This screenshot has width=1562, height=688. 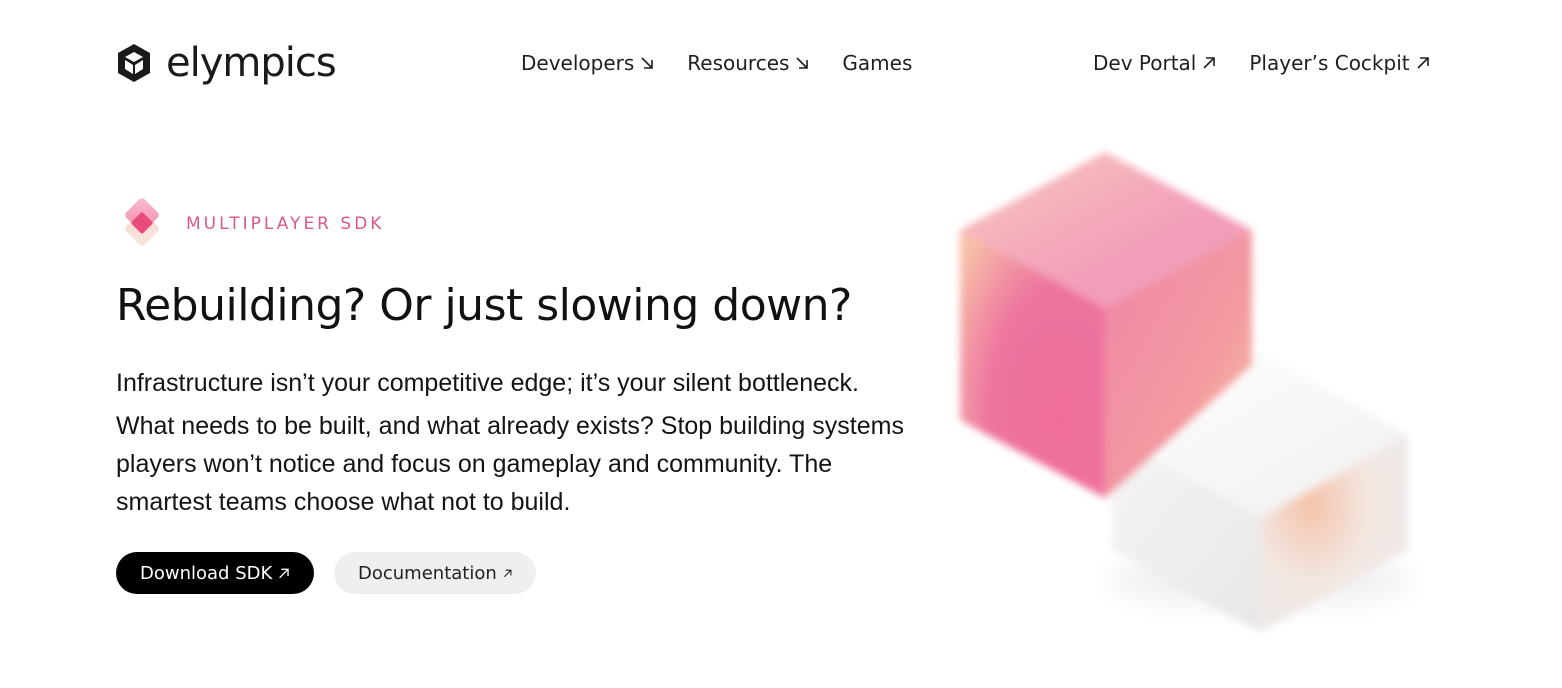 I want to click on main-nav: Developers Resources Games, so click(x=716, y=63).